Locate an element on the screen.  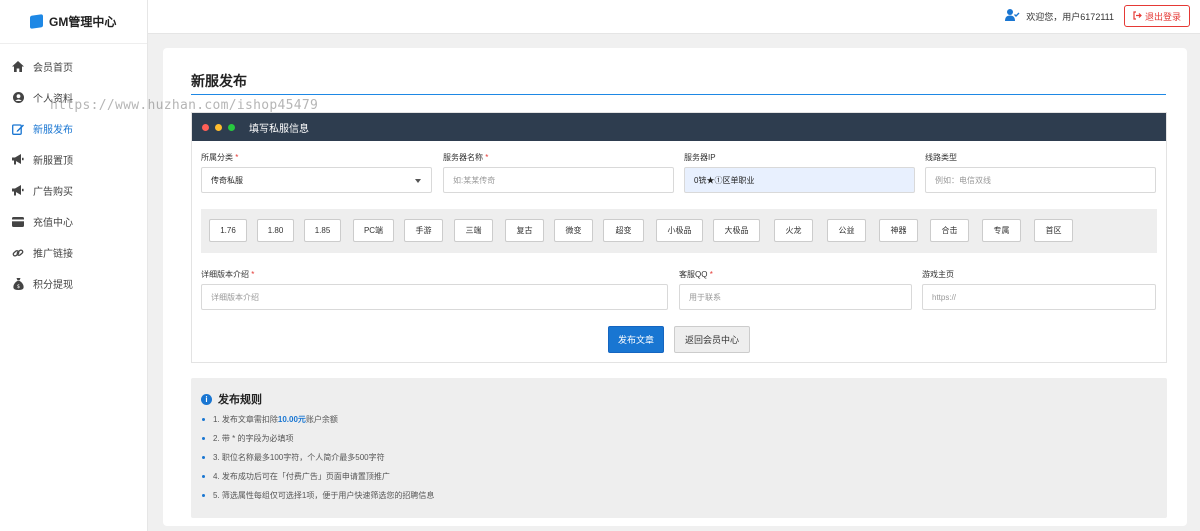
rule-text: 3. 职位名称最多100字符，个人简介最多500字符 is located at coordinates (299, 457).